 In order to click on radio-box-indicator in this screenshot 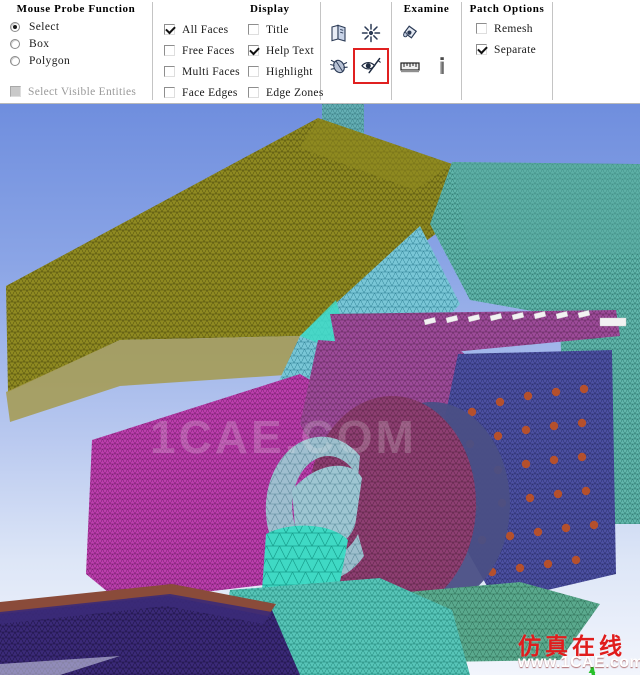, I will do `click(15, 43)`.